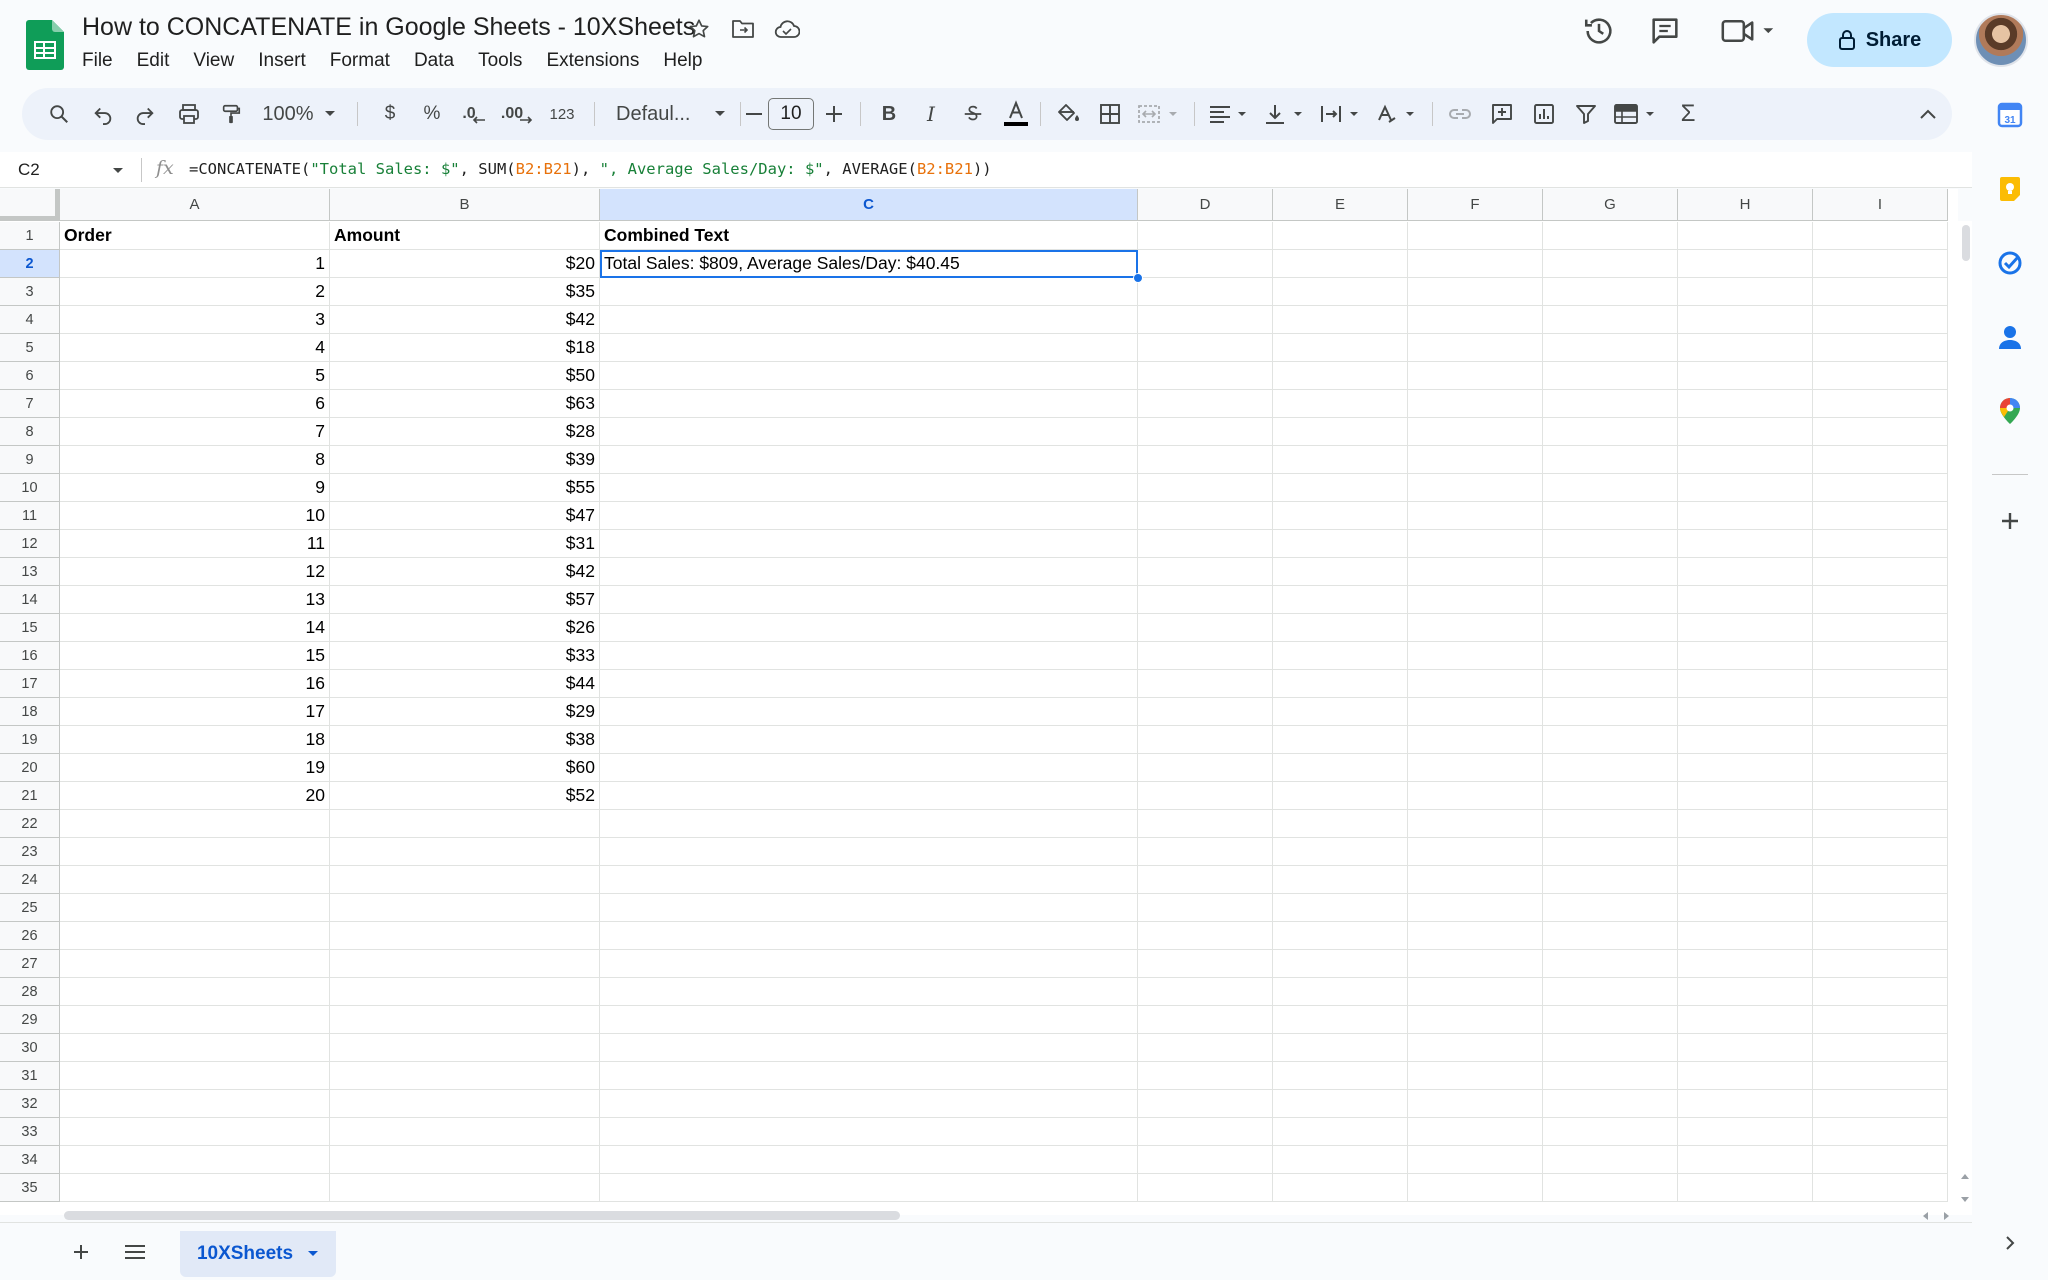 Image resolution: width=2048 pixels, height=1280 pixels. I want to click on cell-f20, so click(1475, 768).